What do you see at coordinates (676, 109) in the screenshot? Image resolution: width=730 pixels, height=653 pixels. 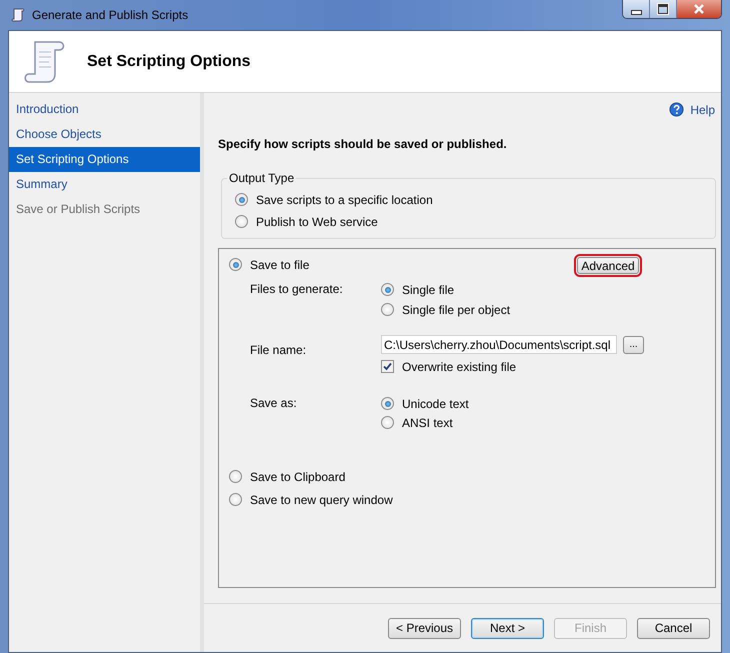 I see `help-icon` at bounding box center [676, 109].